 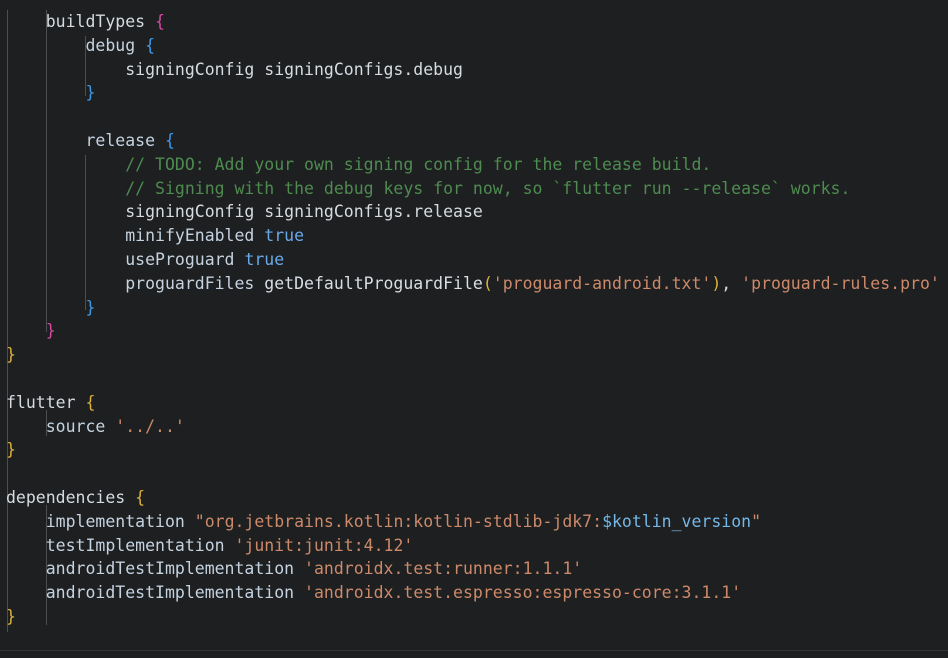 What do you see at coordinates (474, 260) in the screenshot?
I see `code-line: useProguard true` at bounding box center [474, 260].